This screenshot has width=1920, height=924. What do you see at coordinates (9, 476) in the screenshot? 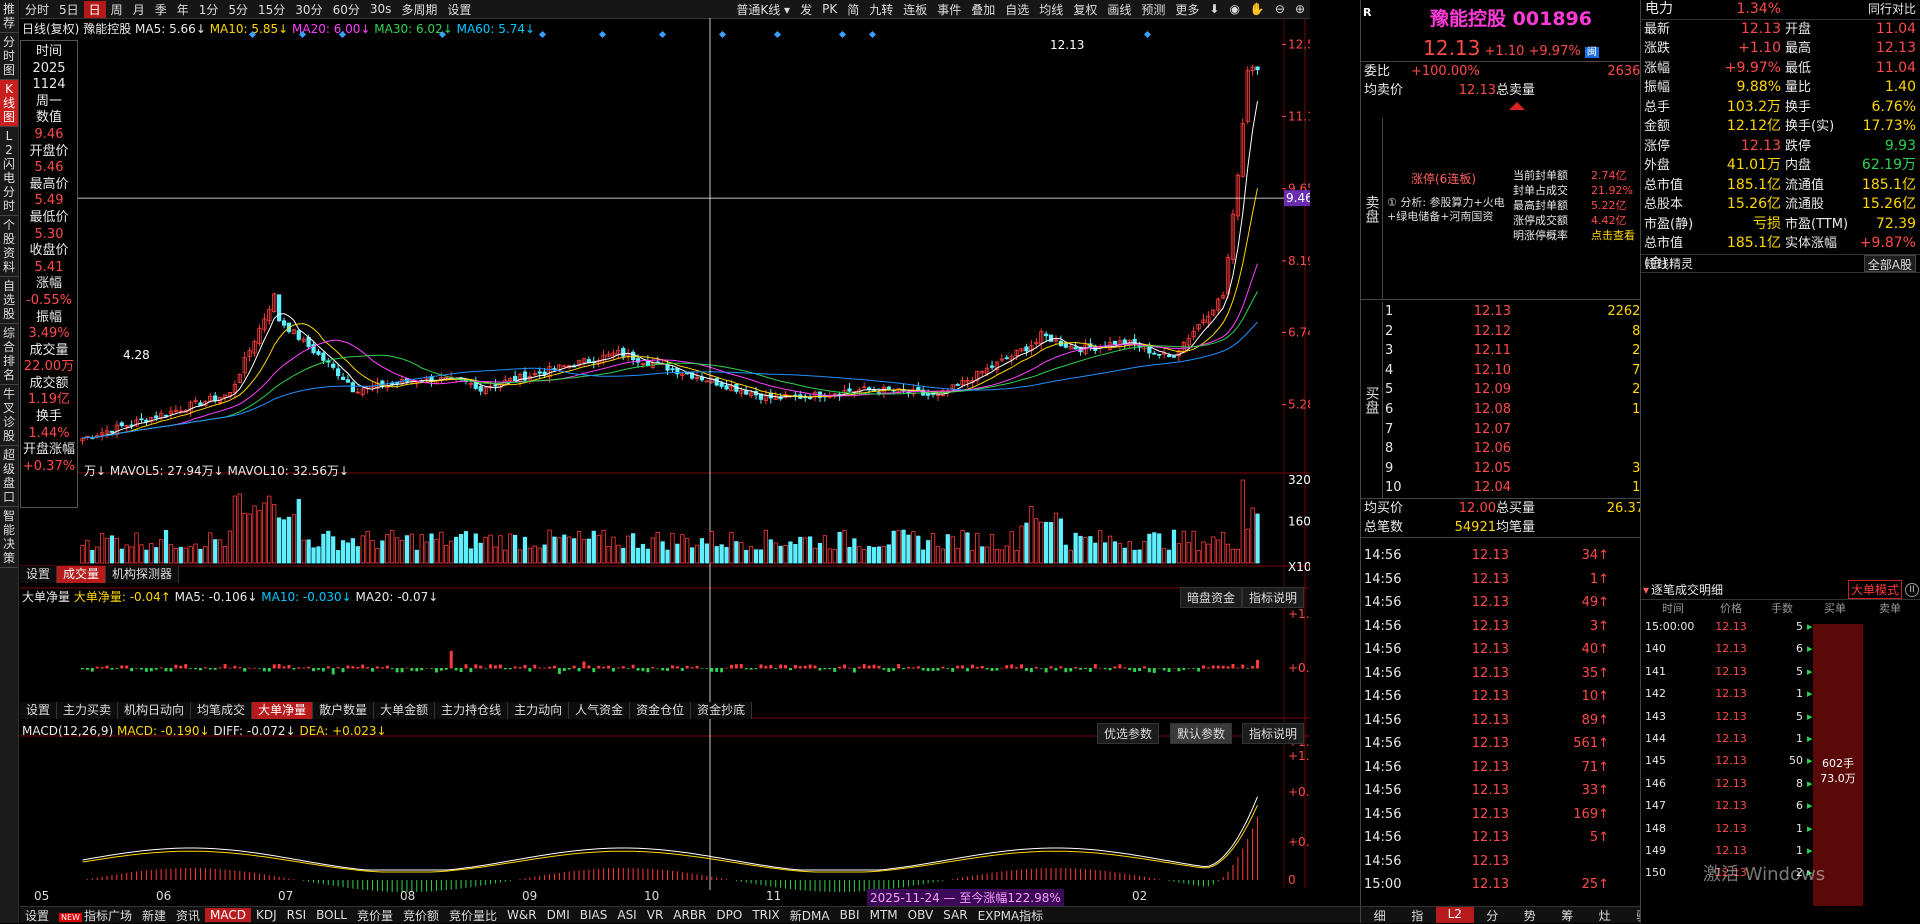
I see `left-nav-item: 超级盘口` at bounding box center [9, 476].